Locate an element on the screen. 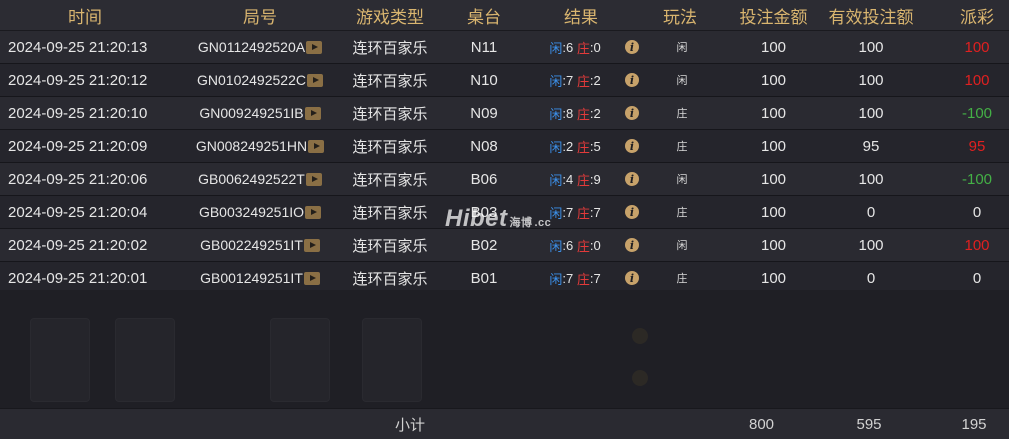 The height and width of the screenshot is (439, 1009). row-table: N08 is located at coordinates (484, 146).